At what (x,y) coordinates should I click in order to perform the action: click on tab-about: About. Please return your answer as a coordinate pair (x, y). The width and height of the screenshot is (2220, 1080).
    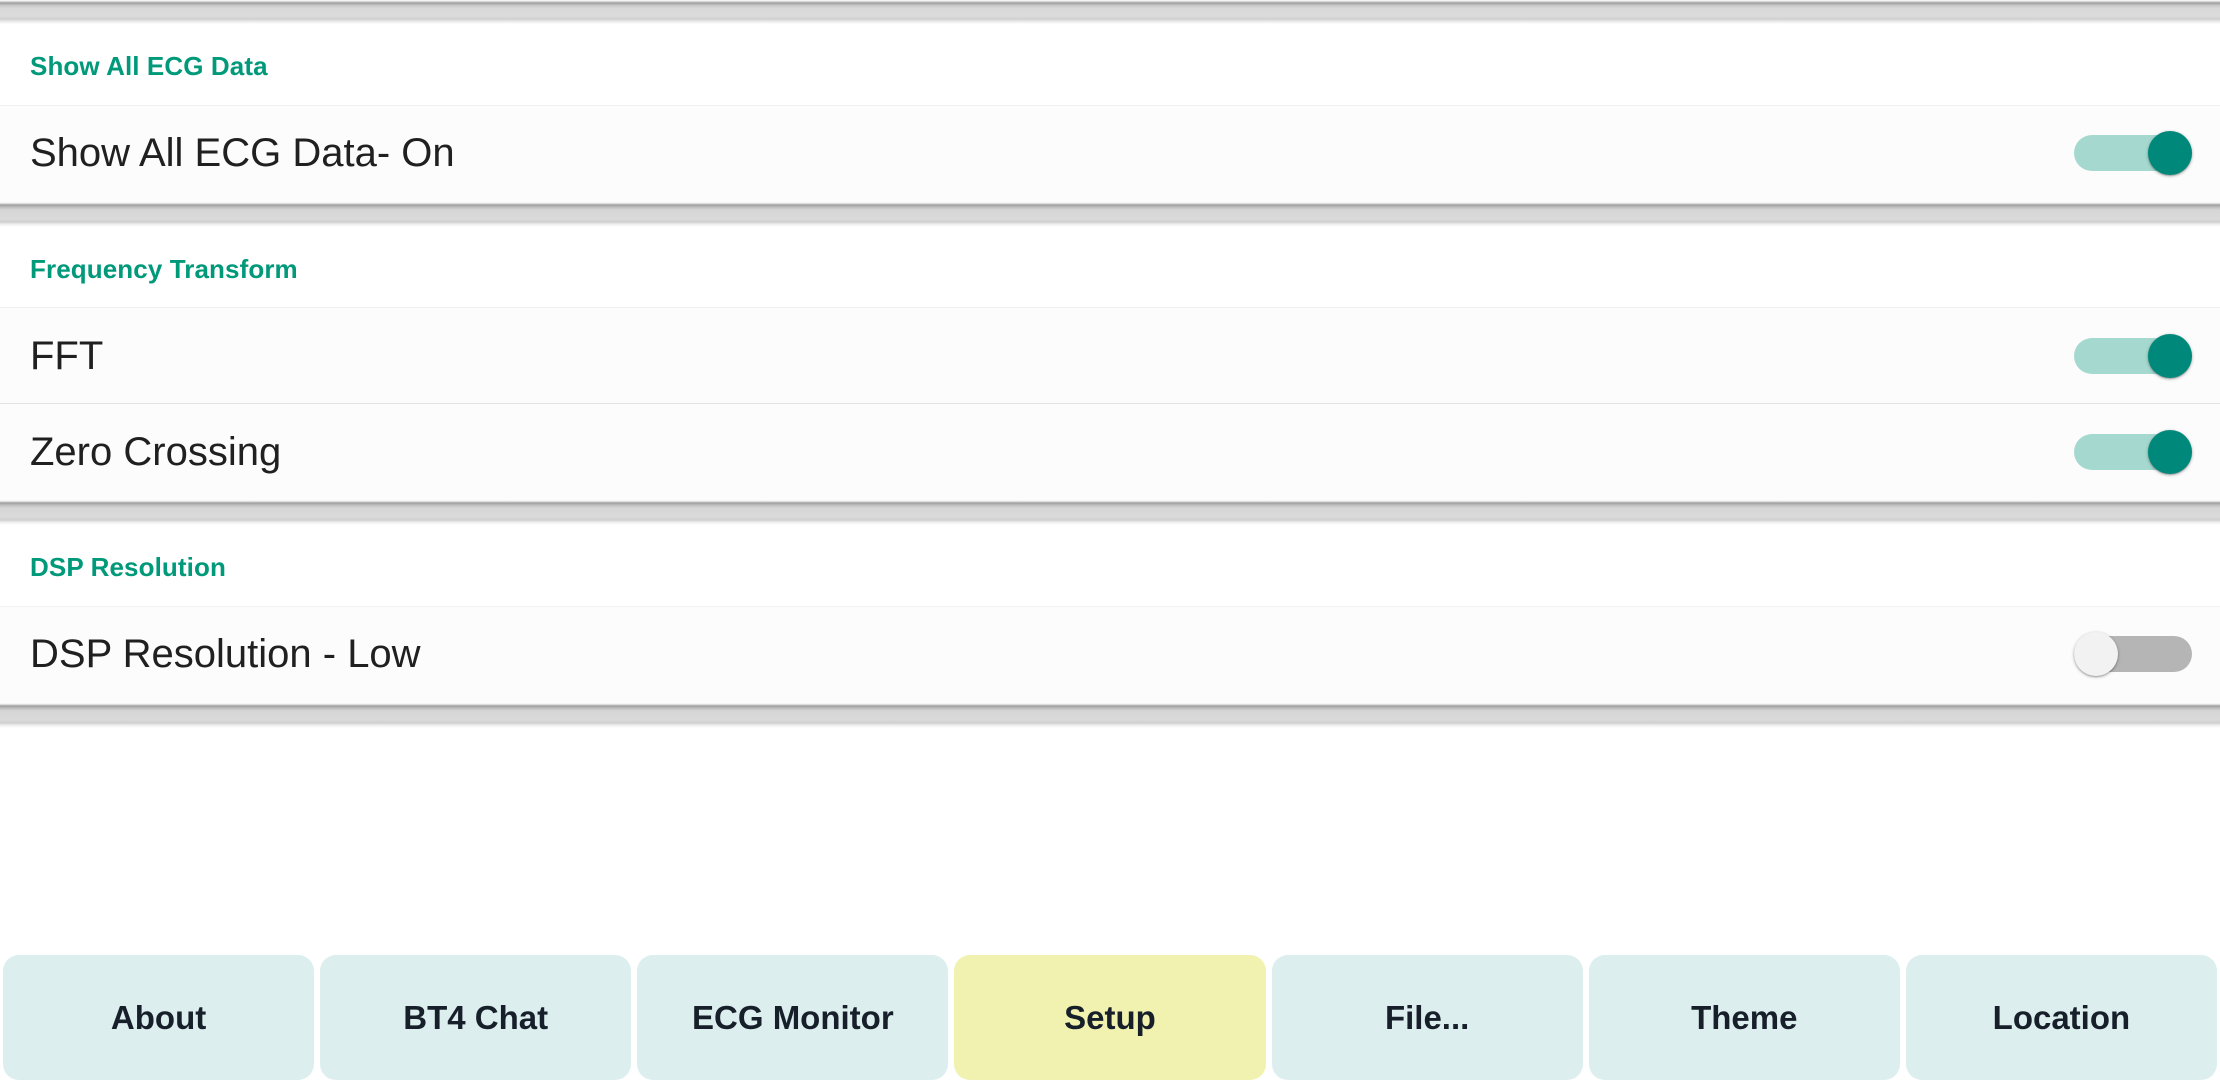
    Looking at the image, I should click on (159, 1017).